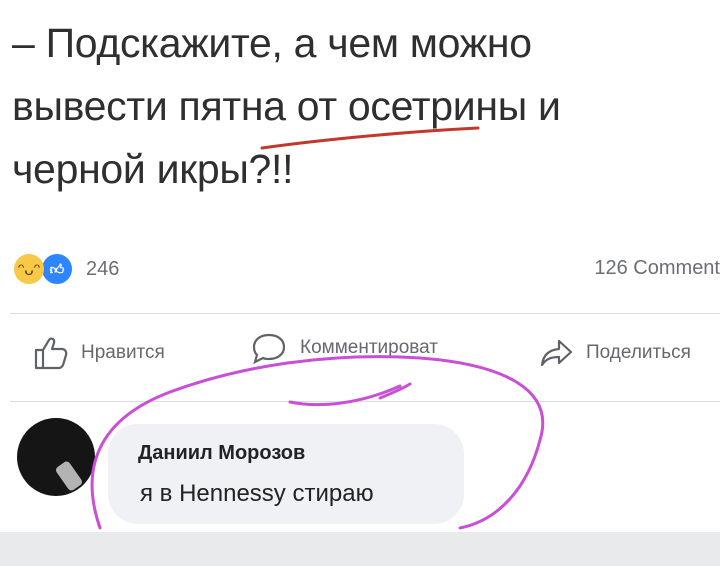 The image size is (720, 566). I want to click on like-button: Нравится, so click(99, 353).